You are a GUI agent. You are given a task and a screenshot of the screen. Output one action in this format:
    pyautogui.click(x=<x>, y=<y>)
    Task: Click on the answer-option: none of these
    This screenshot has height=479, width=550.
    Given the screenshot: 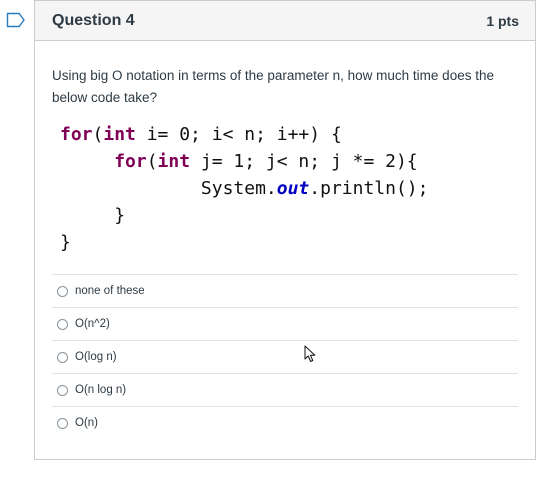 What is the action you would take?
    pyautogui.click(x=285, y=290)
    